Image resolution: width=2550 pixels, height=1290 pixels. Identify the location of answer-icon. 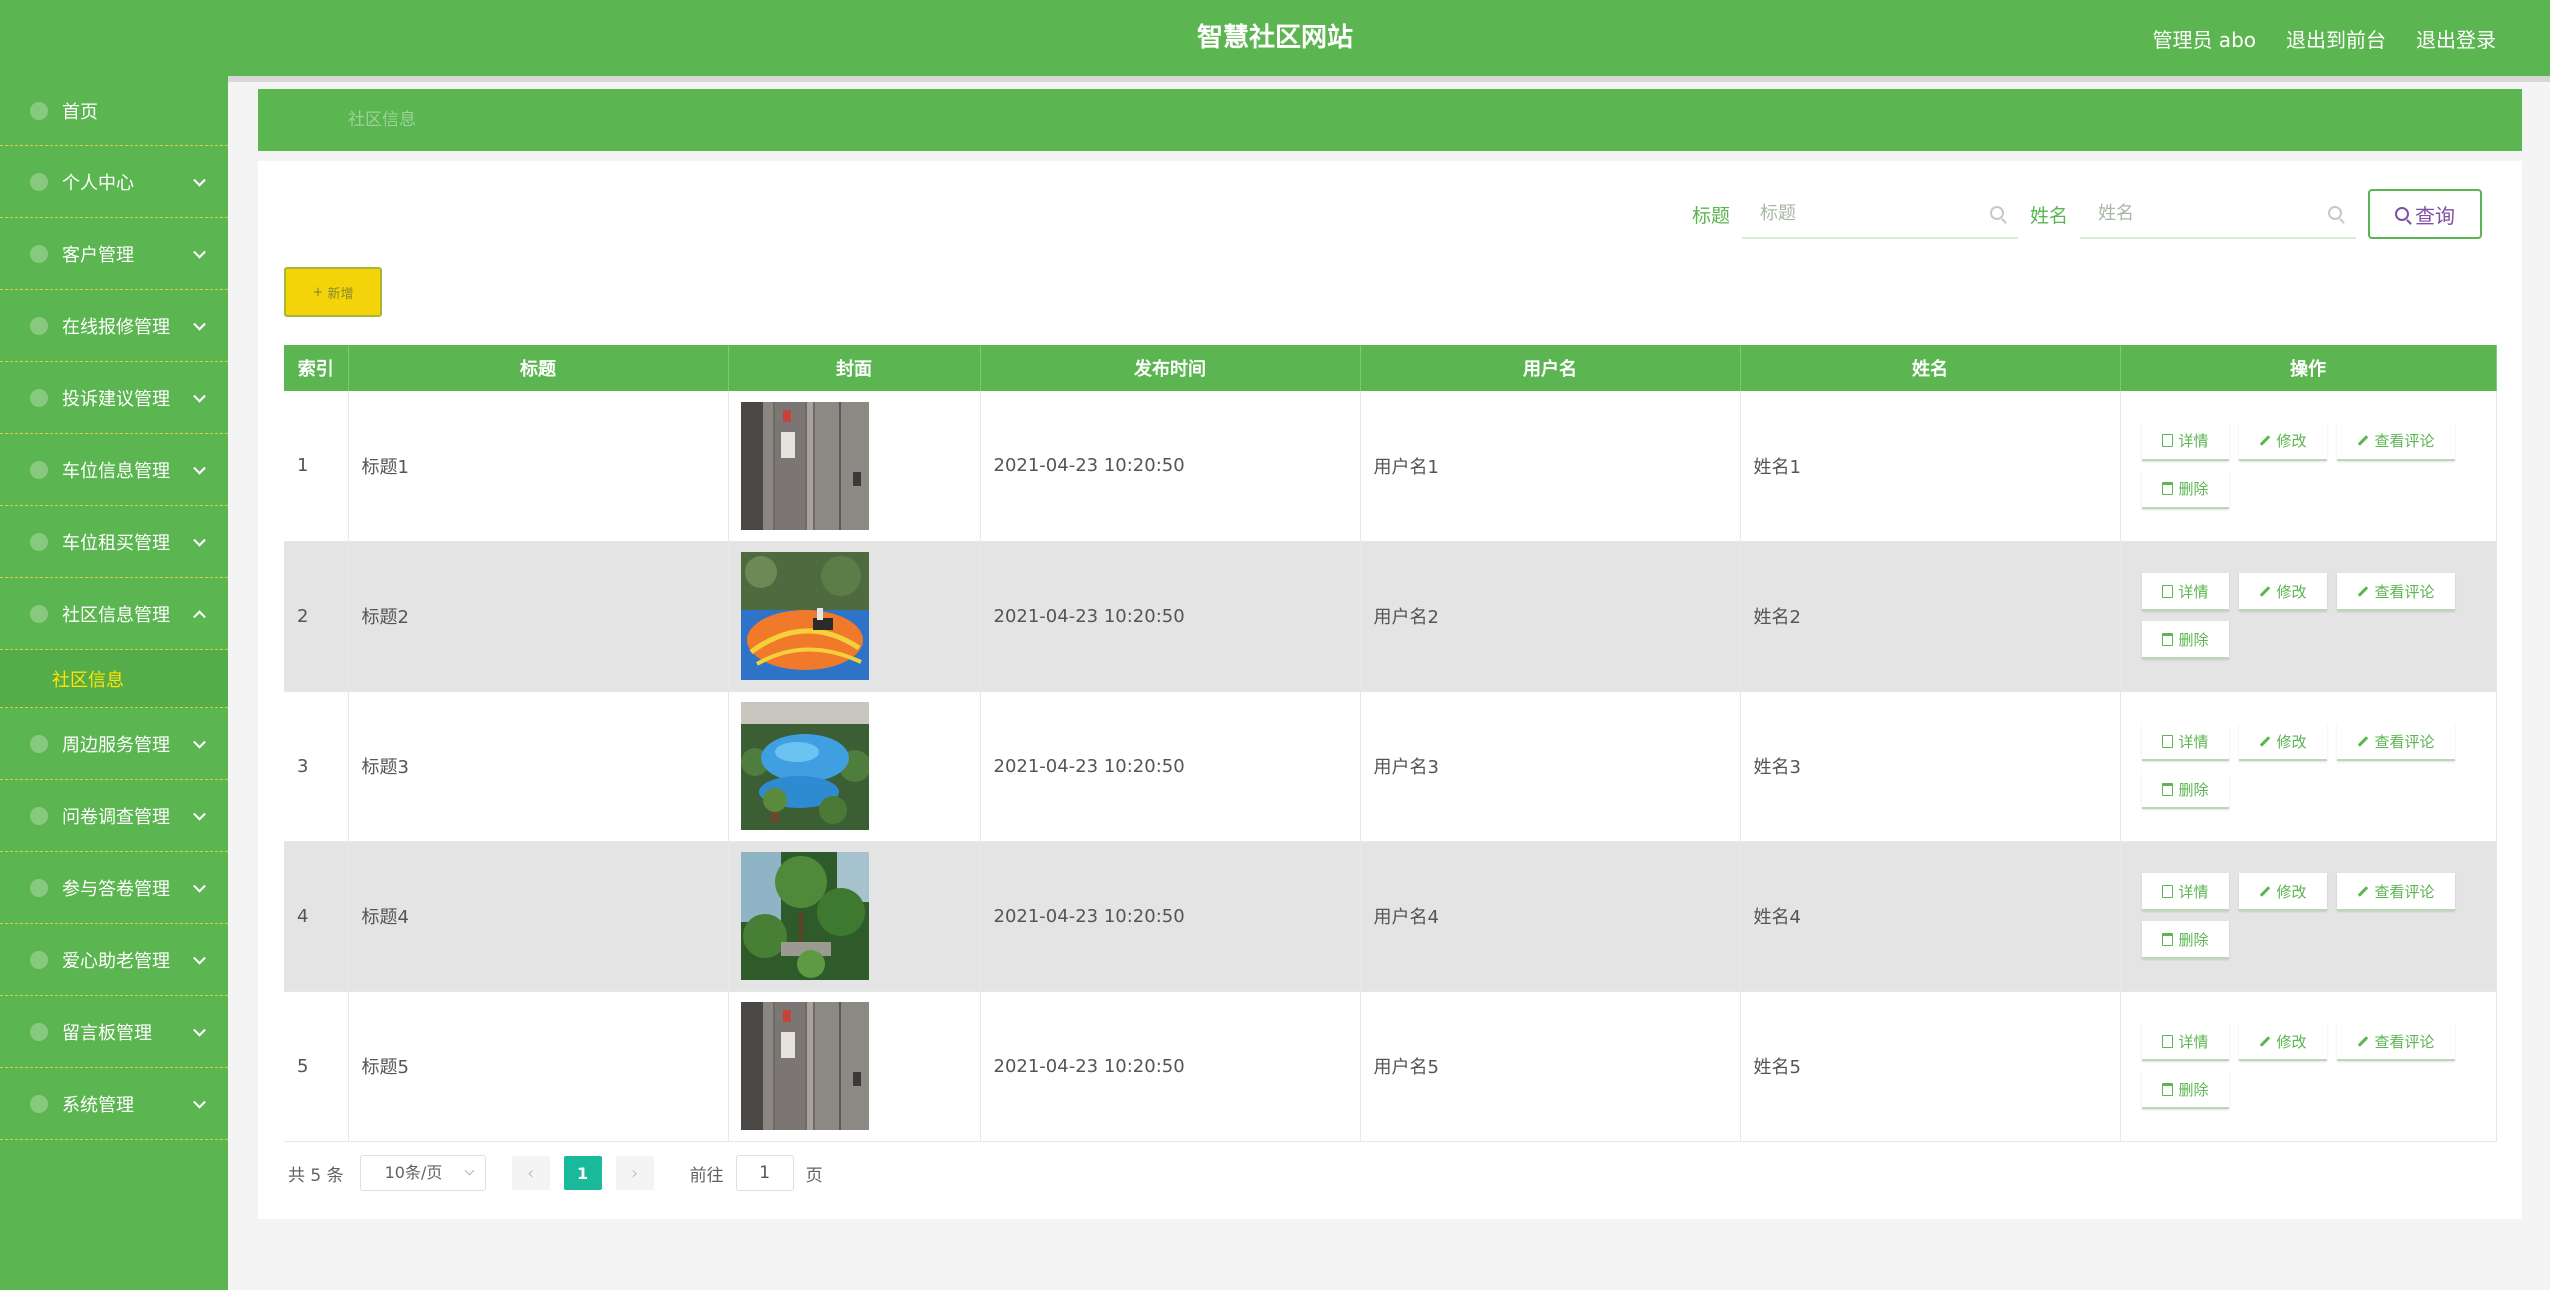
(39, 887).